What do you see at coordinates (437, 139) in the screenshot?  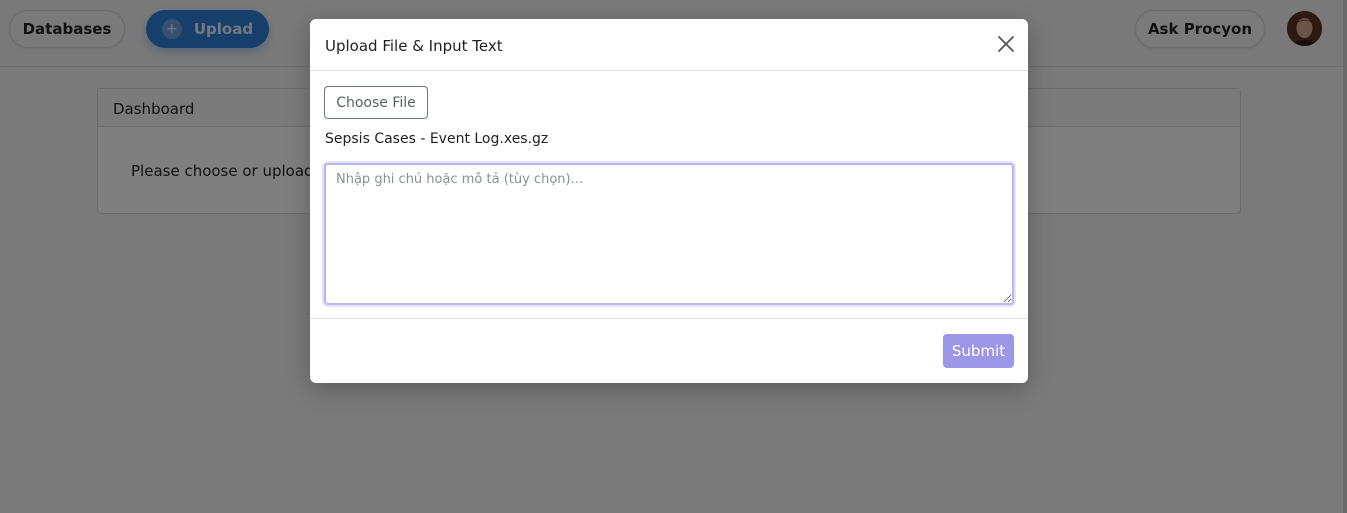 I see `selected-file-name: Sepsis Cases - Event Log.xes.gz` at bounding box center [437, 139].